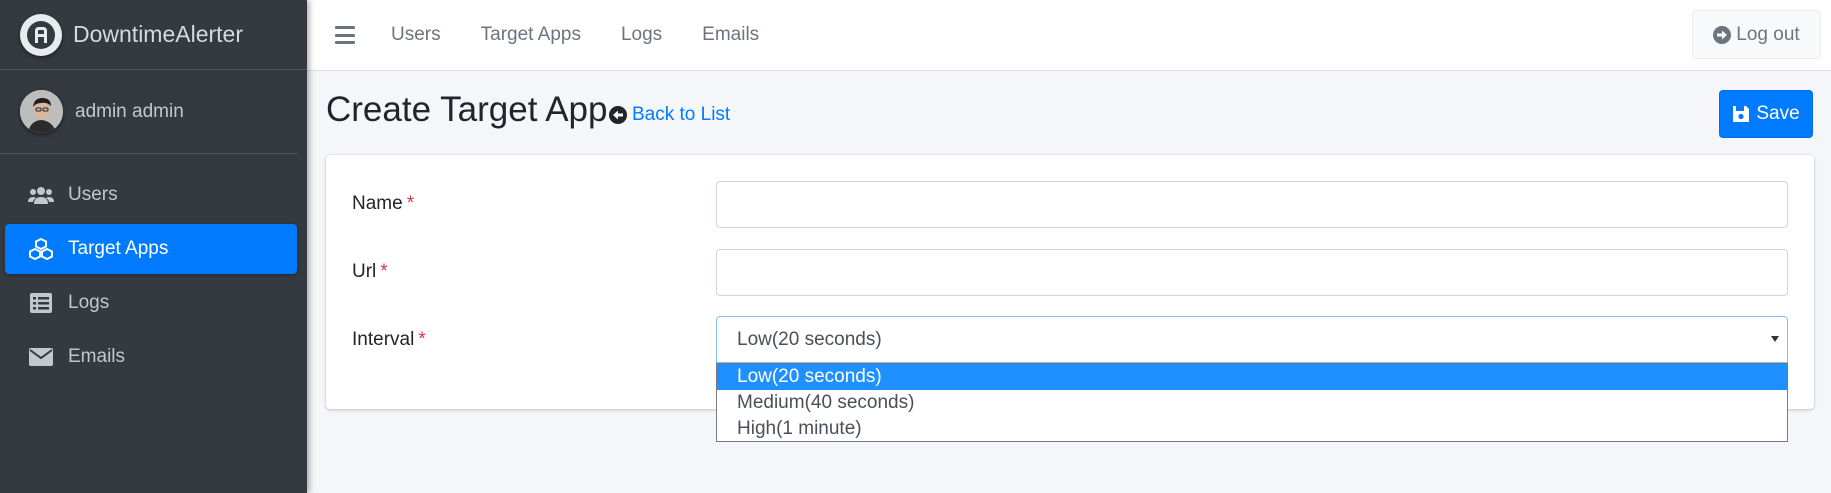 This screenshot has height=493, width=1831. Describe the element at coordinates (1722, 34) in the screenshot. I see `arrow-circle-right-icon` at that location.